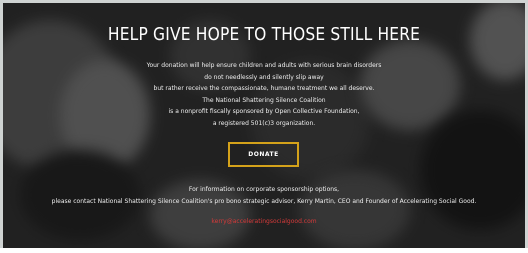 This screenshot has height=253, width=528. I want to click on donate-button: DONATE, so click(263, 154).